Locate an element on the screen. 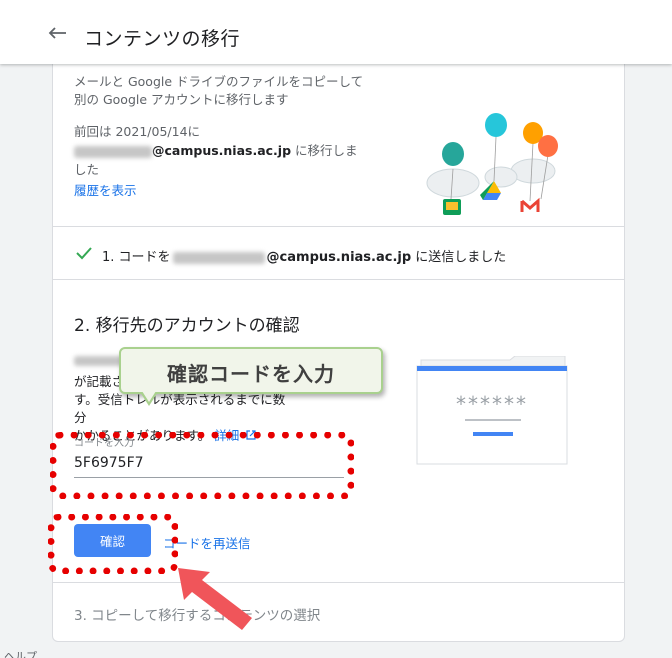 This screenshot has width=672, height=658. callout-text: 確認コードを入力 is located at coordinates (251, 374).